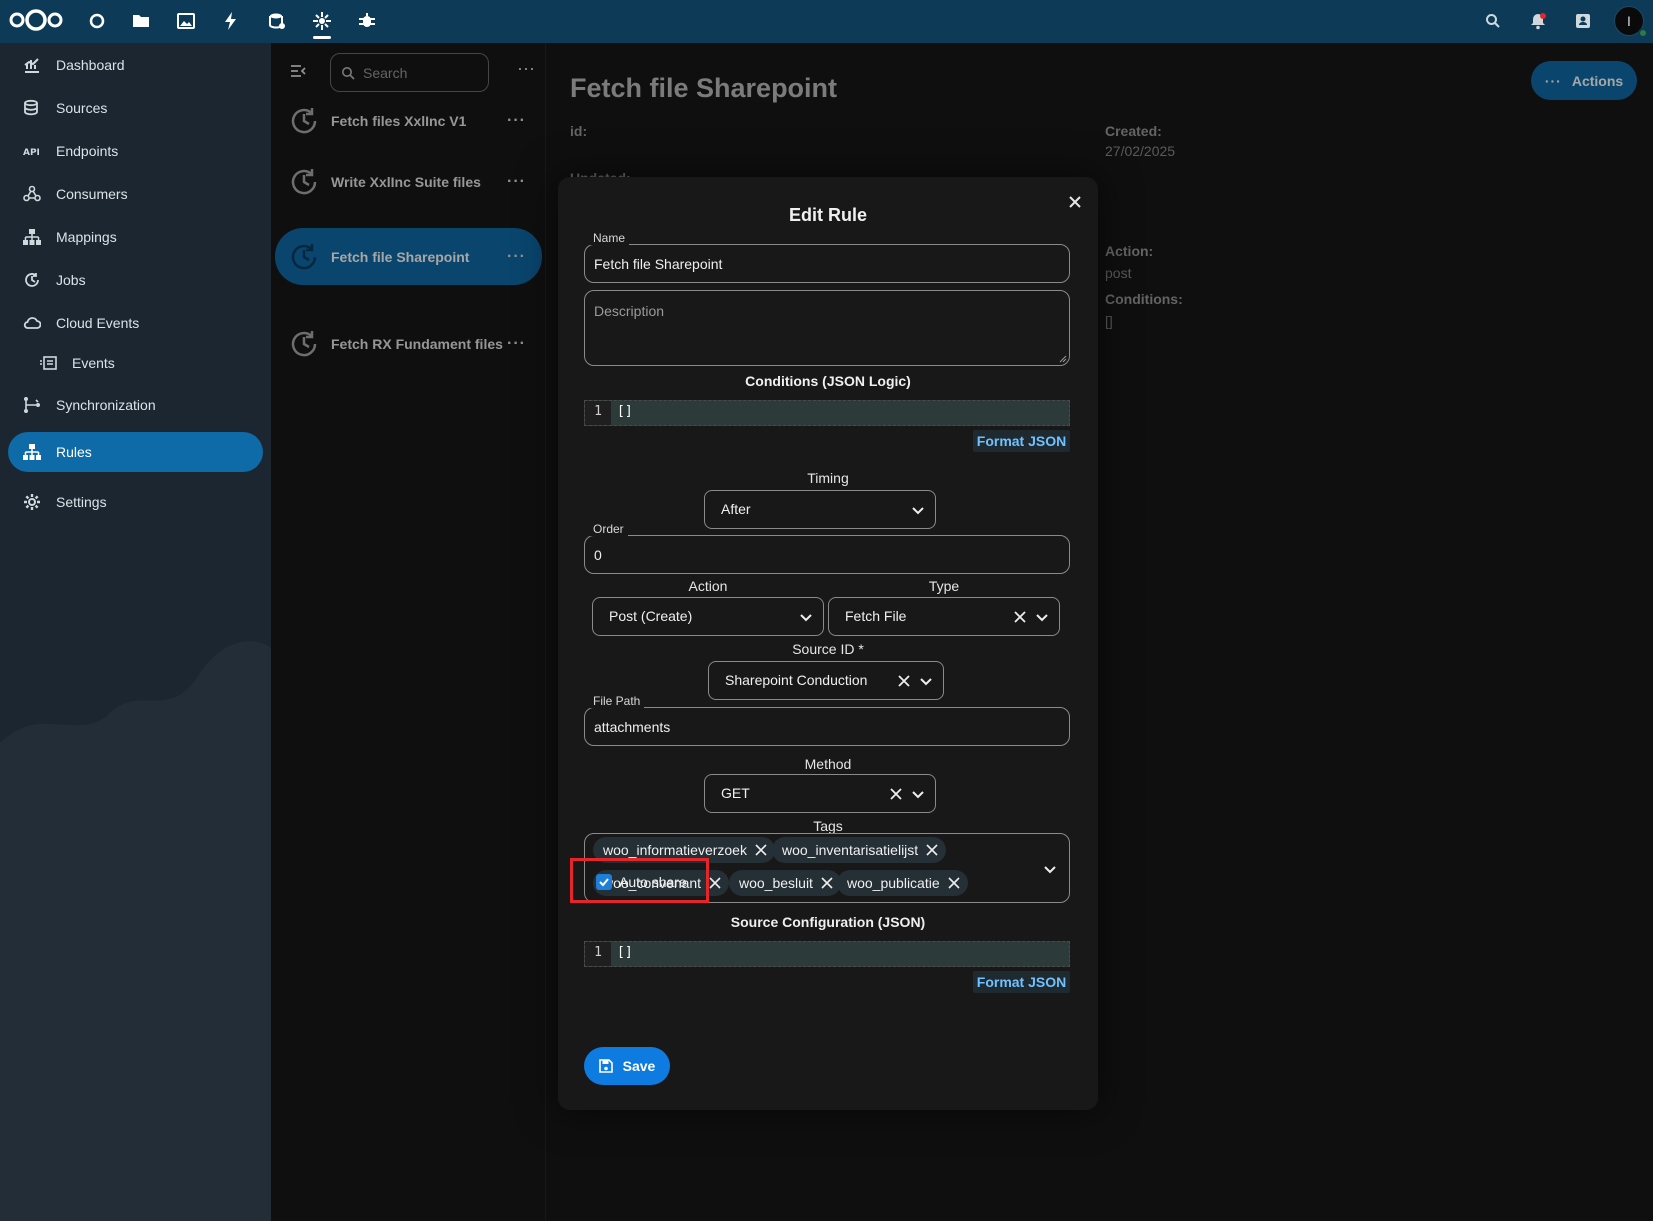  Describe the element at coordinates (944, 616) in the screenshot. I see `type-select: Fetch File` at that location.